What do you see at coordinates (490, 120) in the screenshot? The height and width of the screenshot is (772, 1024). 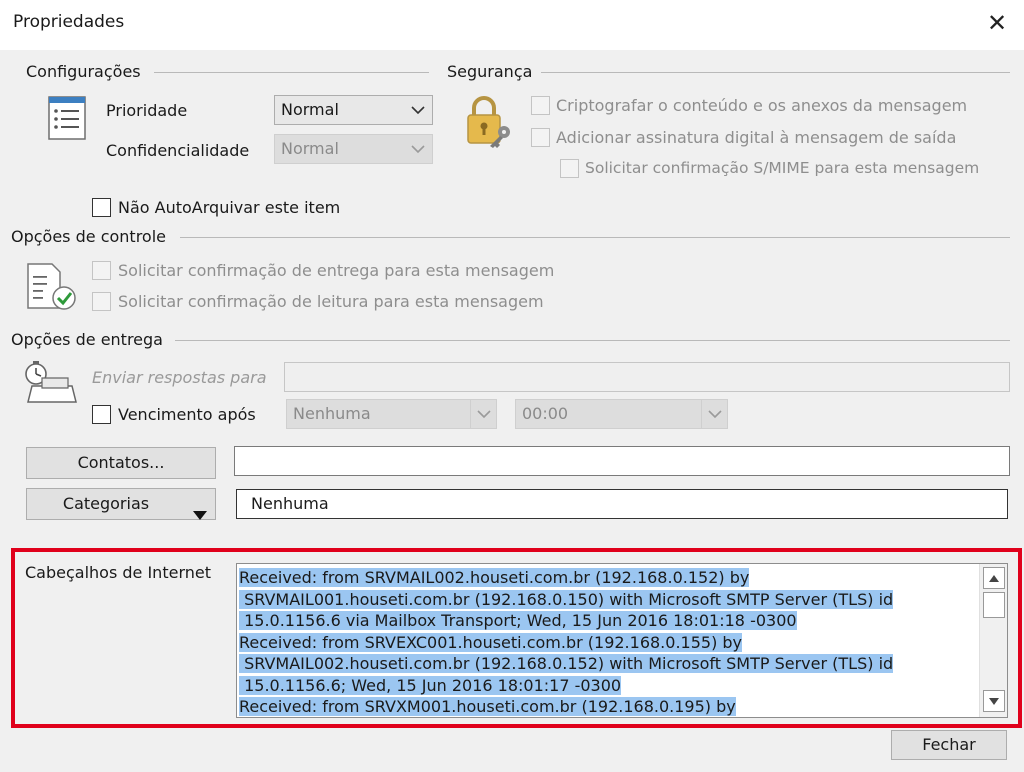 I see `lock-key-icon` at bounding box center [490, 120].